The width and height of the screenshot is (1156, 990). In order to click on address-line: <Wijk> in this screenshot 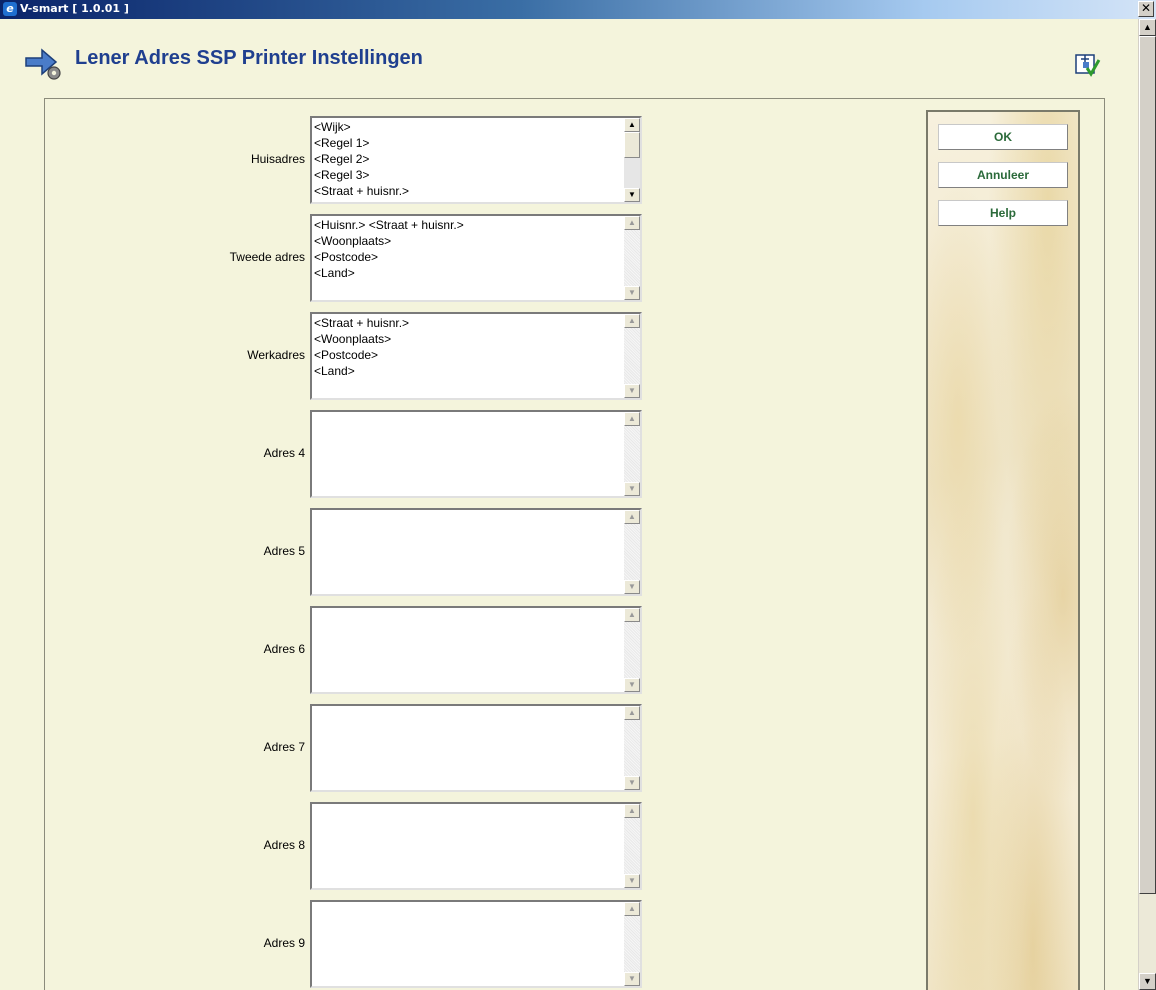, I will do `click(332, 127)`.